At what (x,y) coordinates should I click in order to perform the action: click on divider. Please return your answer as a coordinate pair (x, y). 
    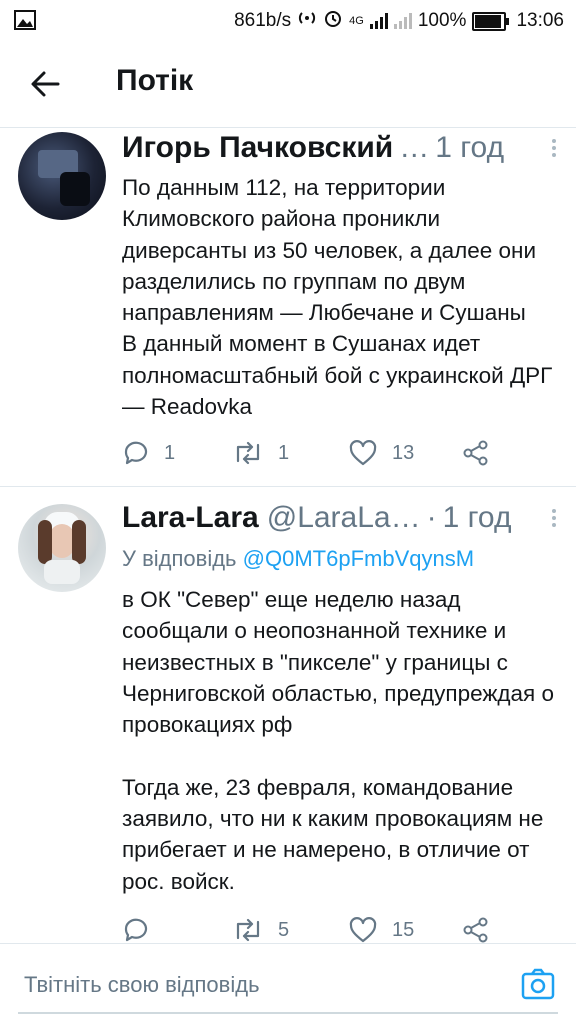
    Looking at the image, I should click on (288, 486).